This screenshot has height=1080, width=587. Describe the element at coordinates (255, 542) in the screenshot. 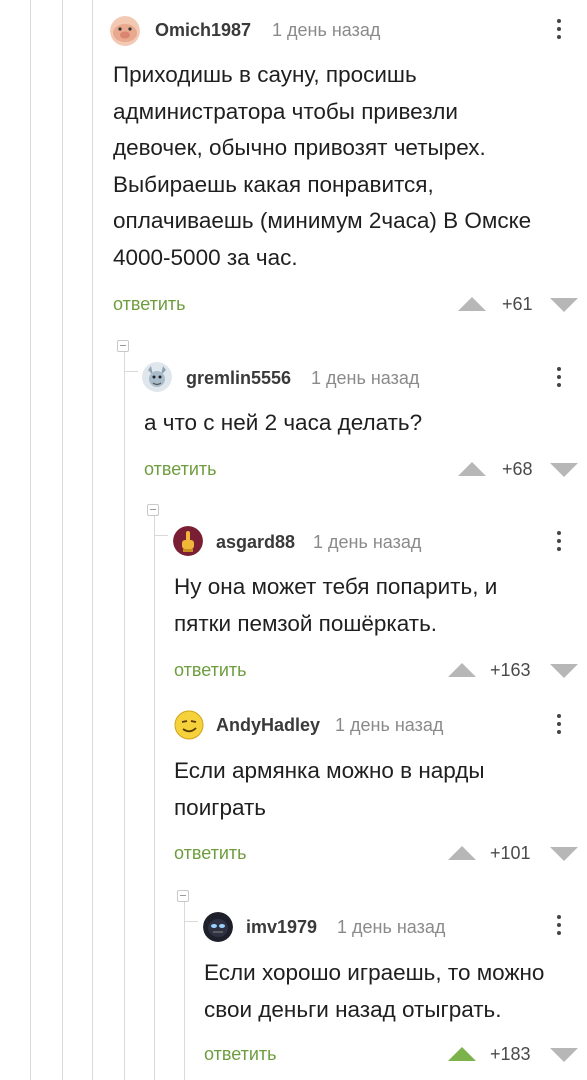

I see `comment-username: asgard88` at that location.